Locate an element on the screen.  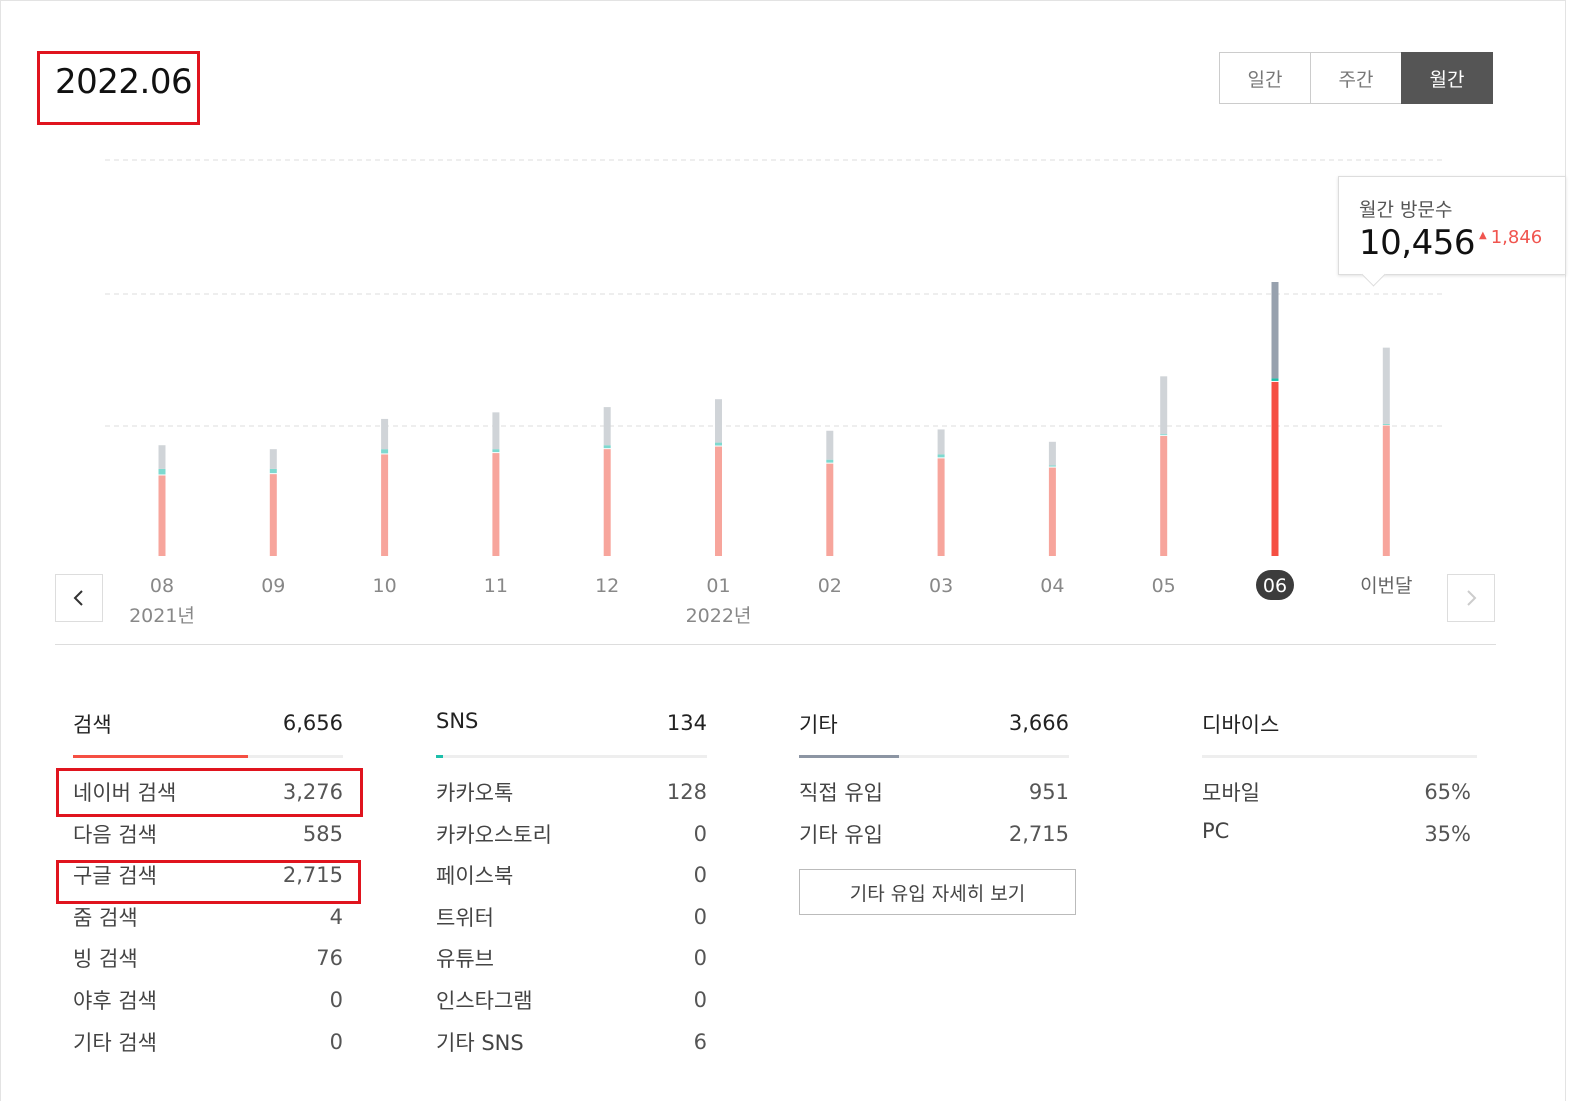
list-item-youtube: 유튜브 0 is located at coordinates (562, 958).